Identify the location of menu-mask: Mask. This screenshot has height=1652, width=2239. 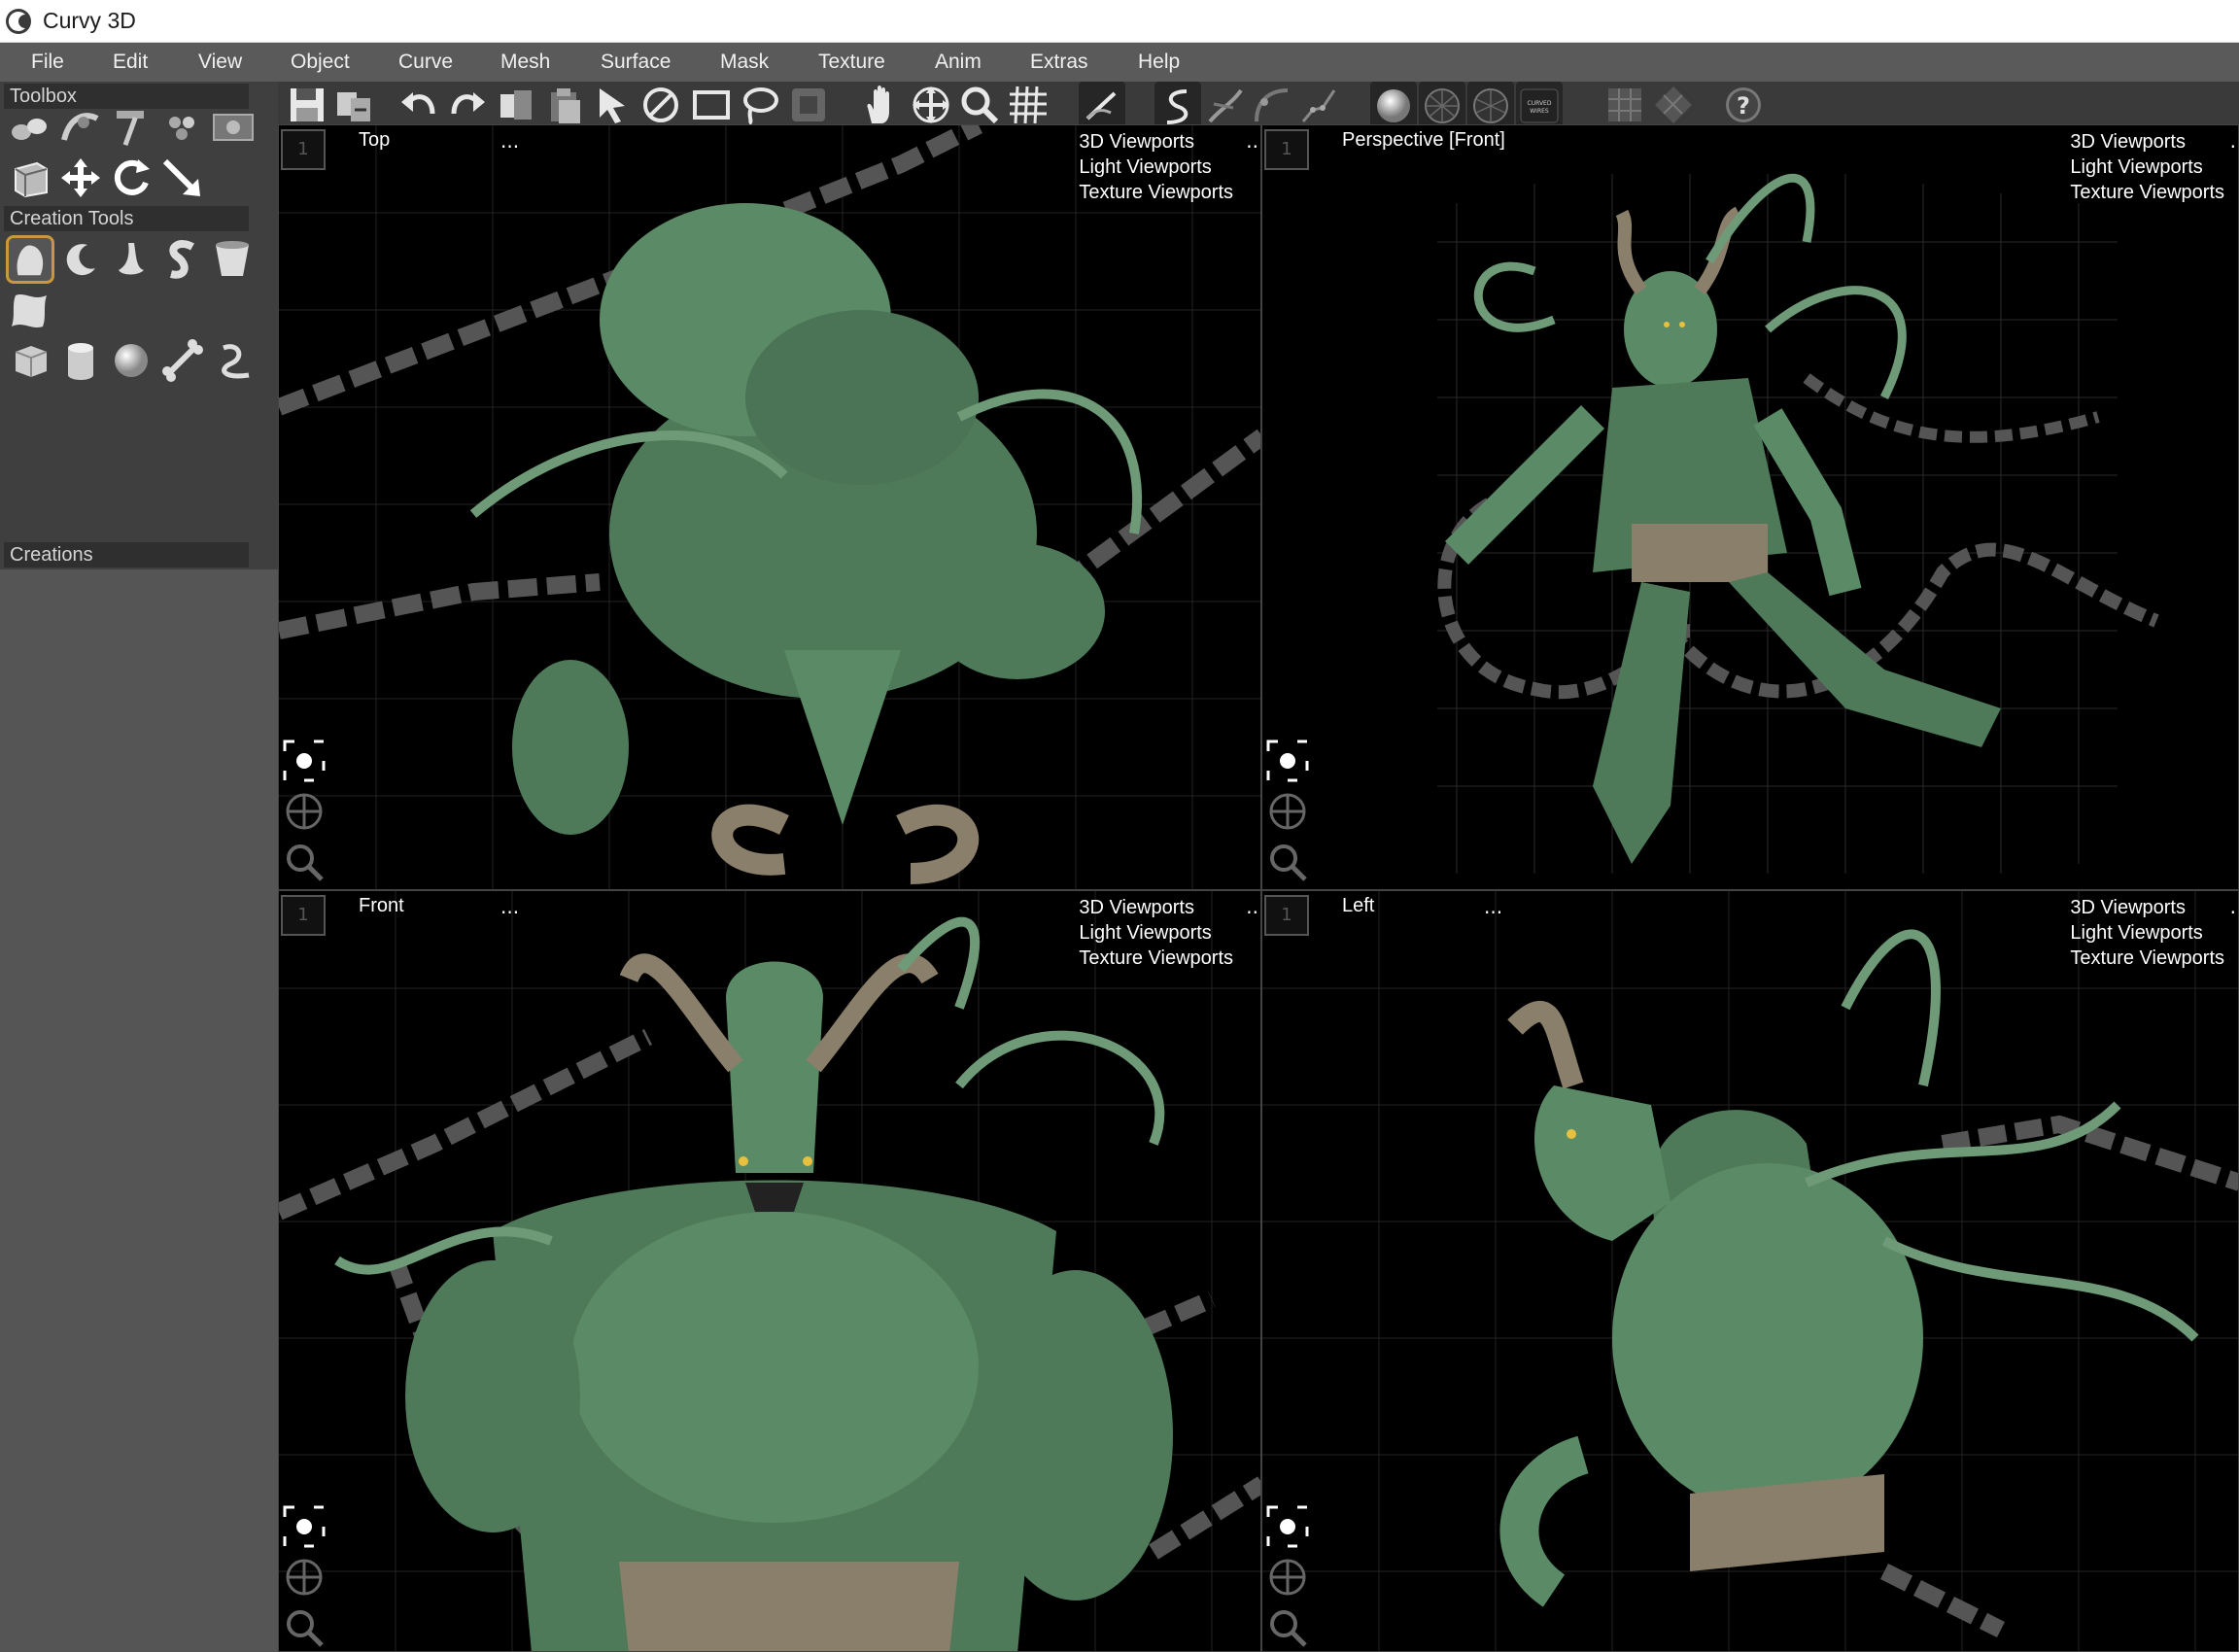
(745, 62).